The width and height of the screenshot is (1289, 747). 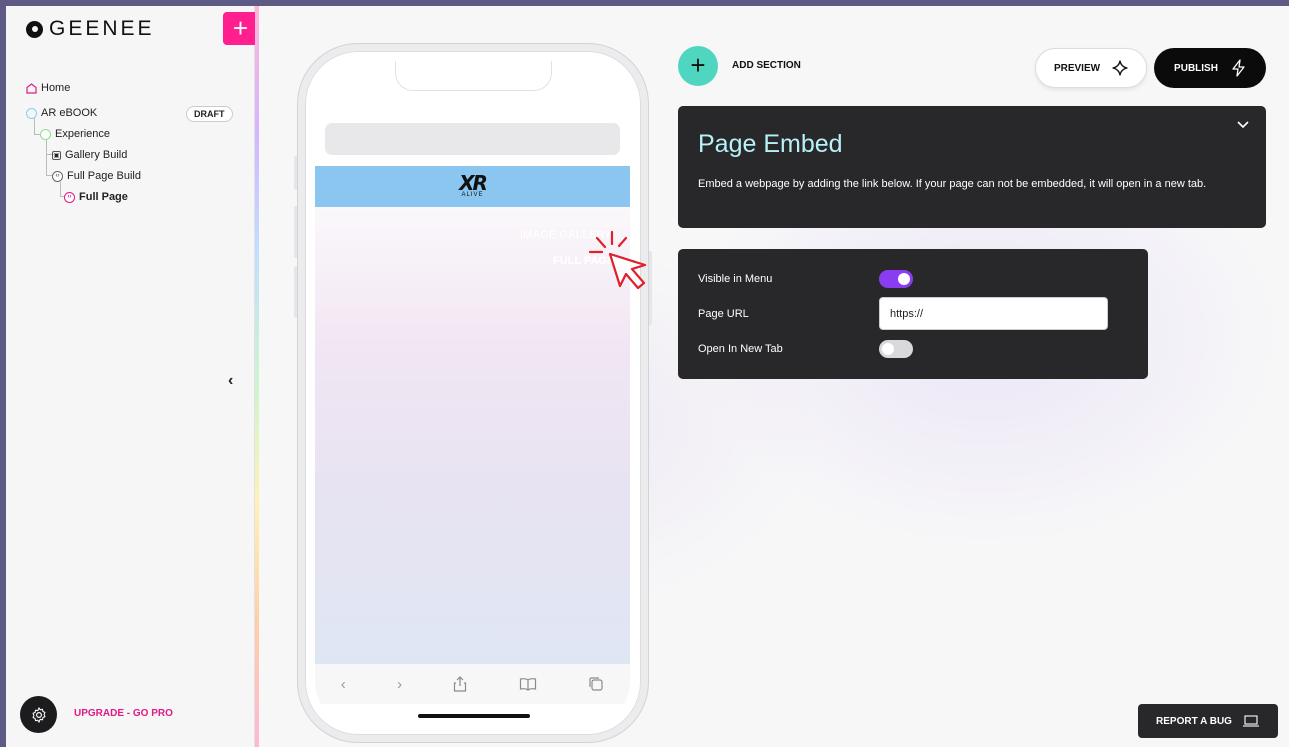 What do you see at coordinates (240, 28) in the screenshot?
I see `add-button: +` at bounding box center [240, 28].